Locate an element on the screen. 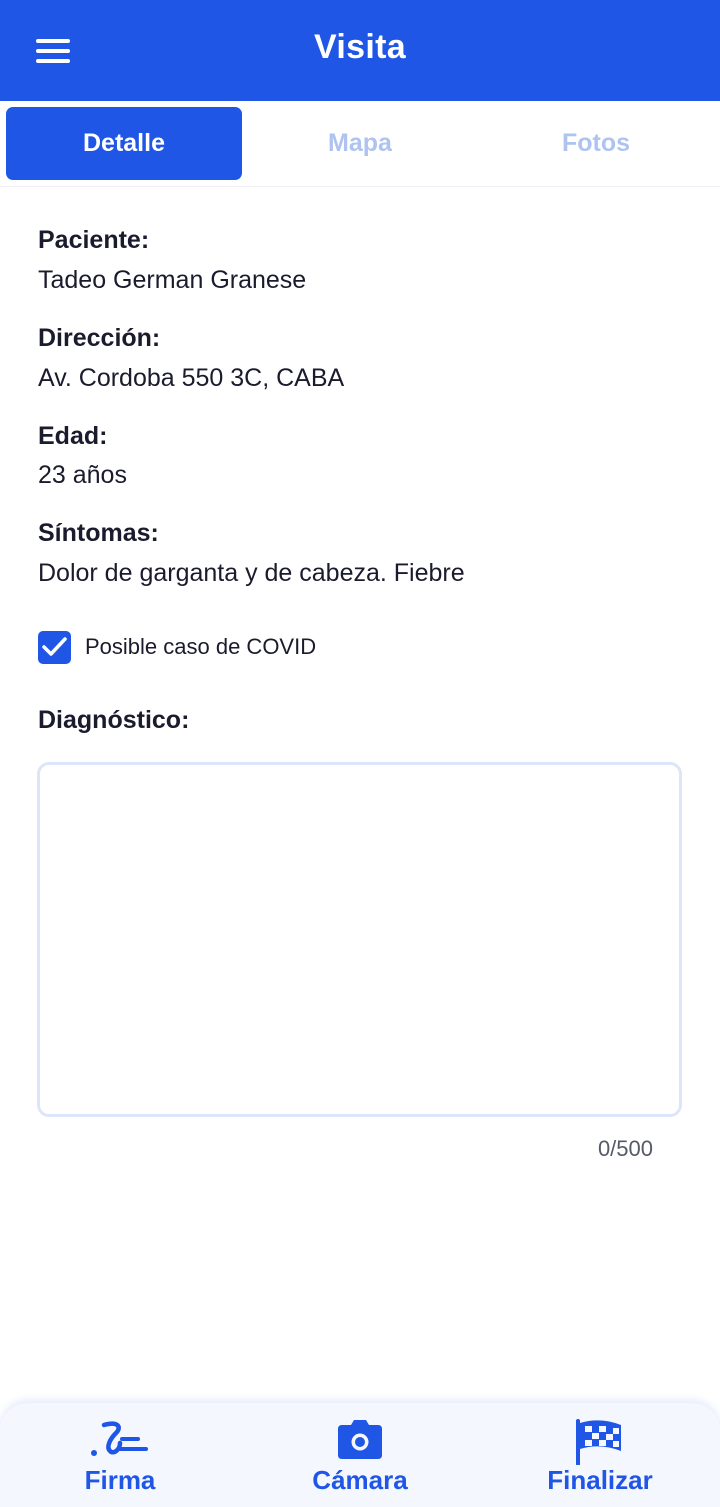 This screenshot has height=1507, width=720. address-value: Av. Cordoba 550 3C, CABA is located at coordinates (191, 378).